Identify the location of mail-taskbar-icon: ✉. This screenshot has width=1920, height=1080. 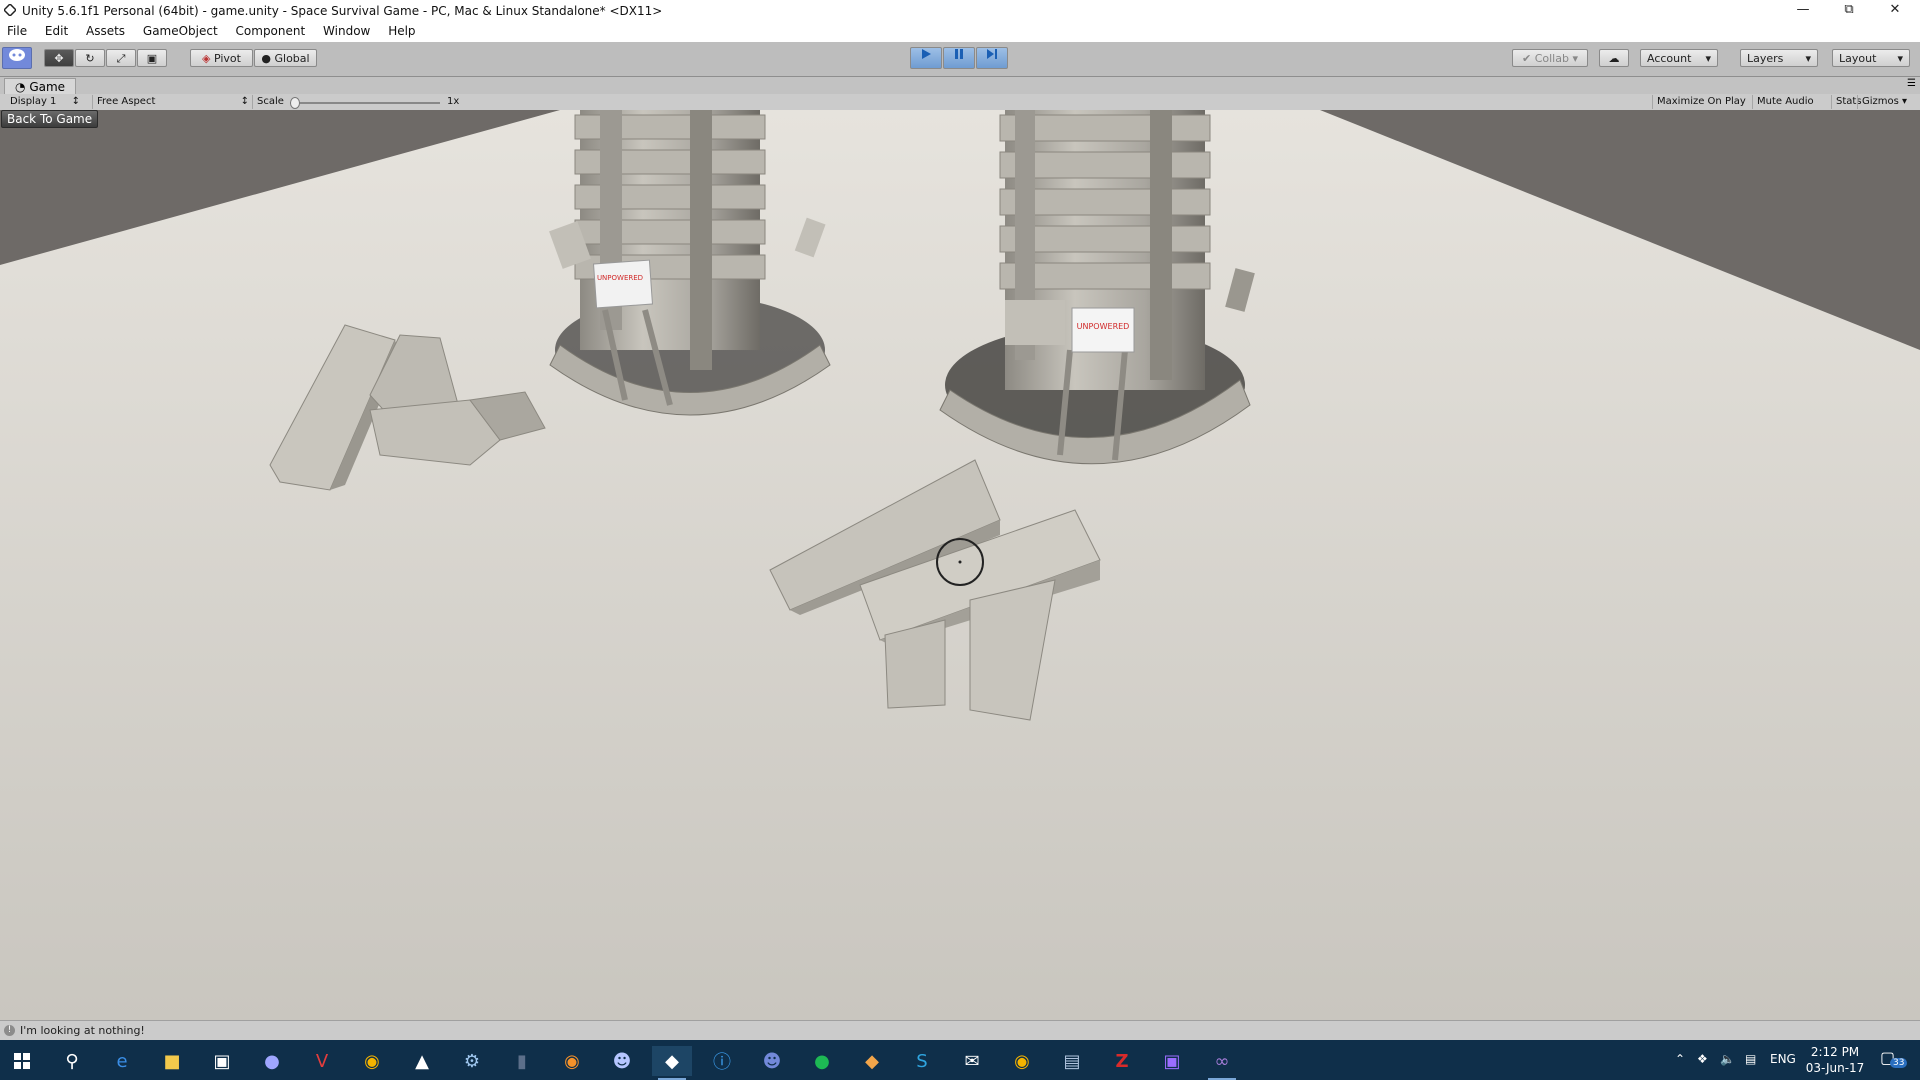
(972, 1061).